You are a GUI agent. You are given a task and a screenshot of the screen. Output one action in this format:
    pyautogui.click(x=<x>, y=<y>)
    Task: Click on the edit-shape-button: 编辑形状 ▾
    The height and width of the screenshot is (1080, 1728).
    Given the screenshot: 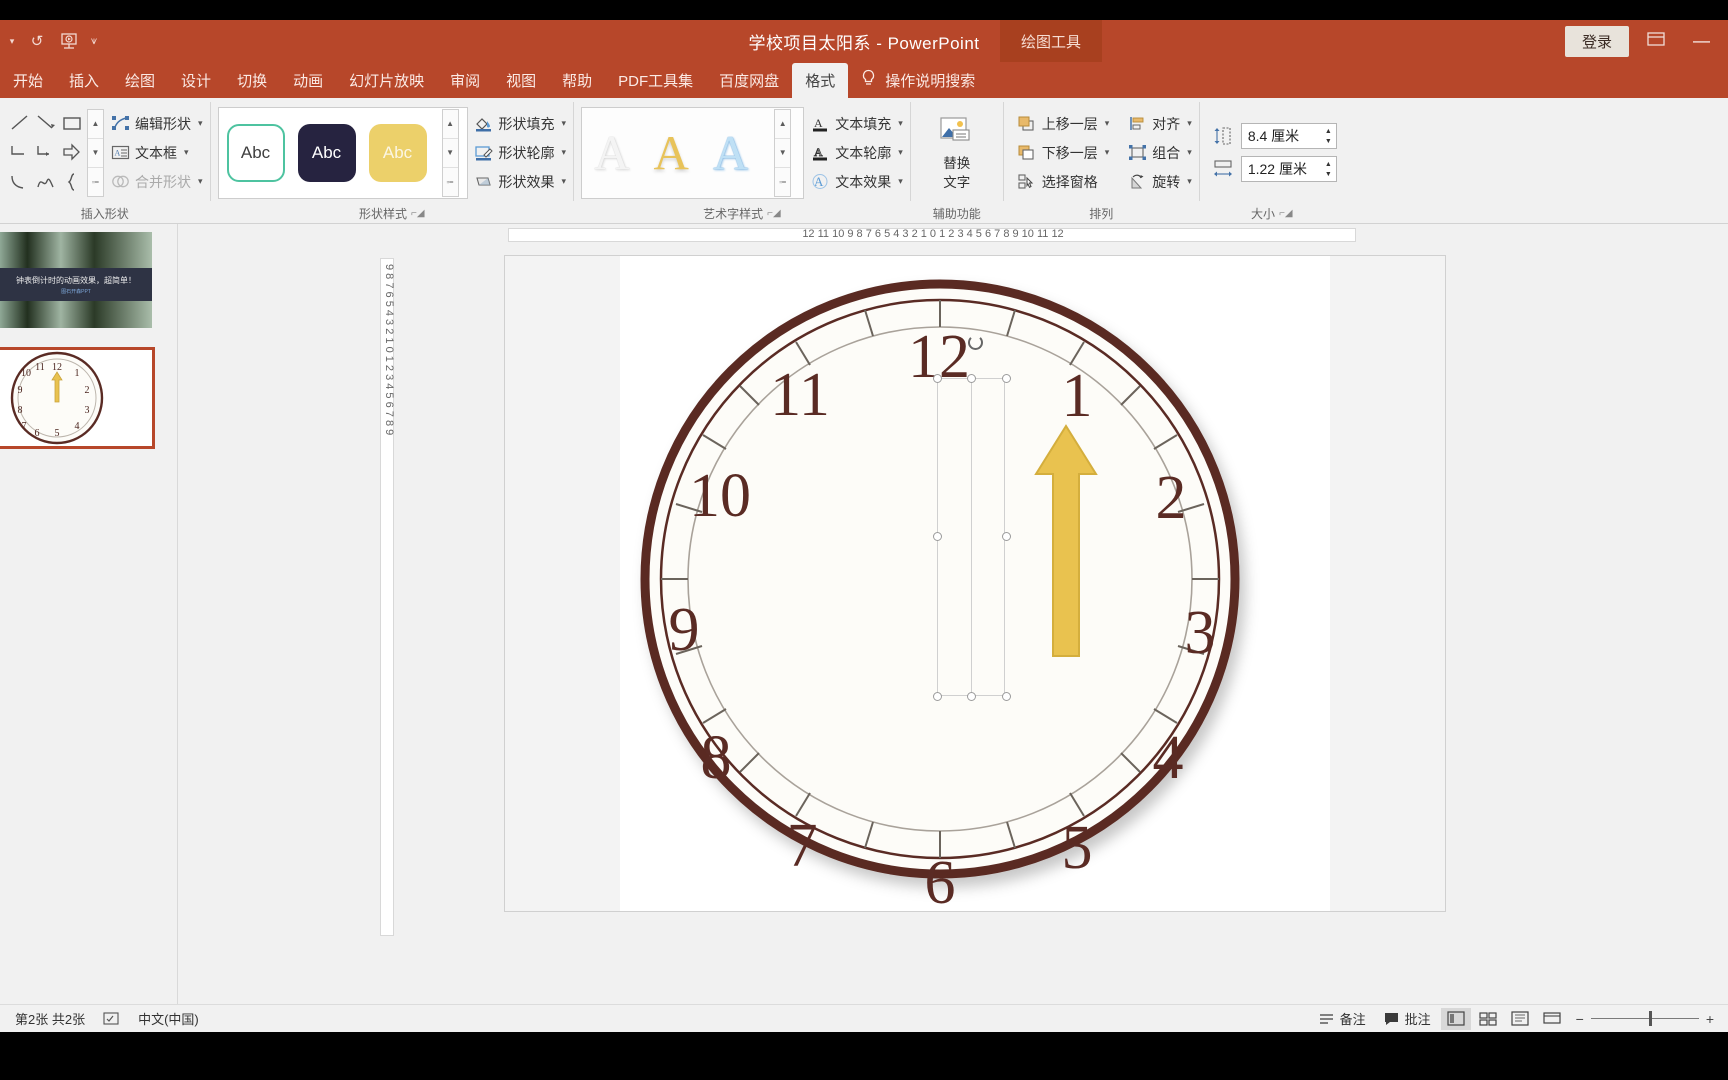 What is the action you would take?
    pyautogui.click(x=156, y=123)
    